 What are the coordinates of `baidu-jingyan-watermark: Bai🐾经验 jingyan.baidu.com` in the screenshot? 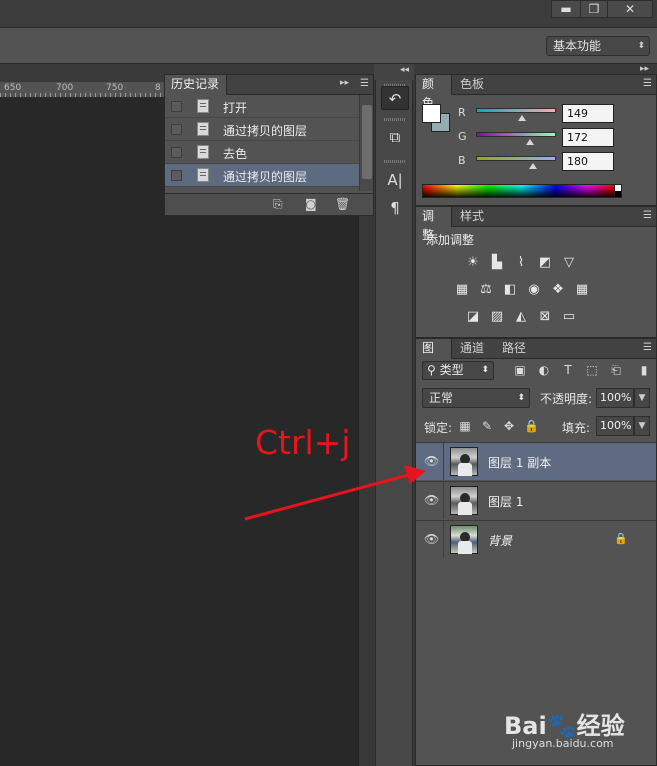 It's located at (575, 730).